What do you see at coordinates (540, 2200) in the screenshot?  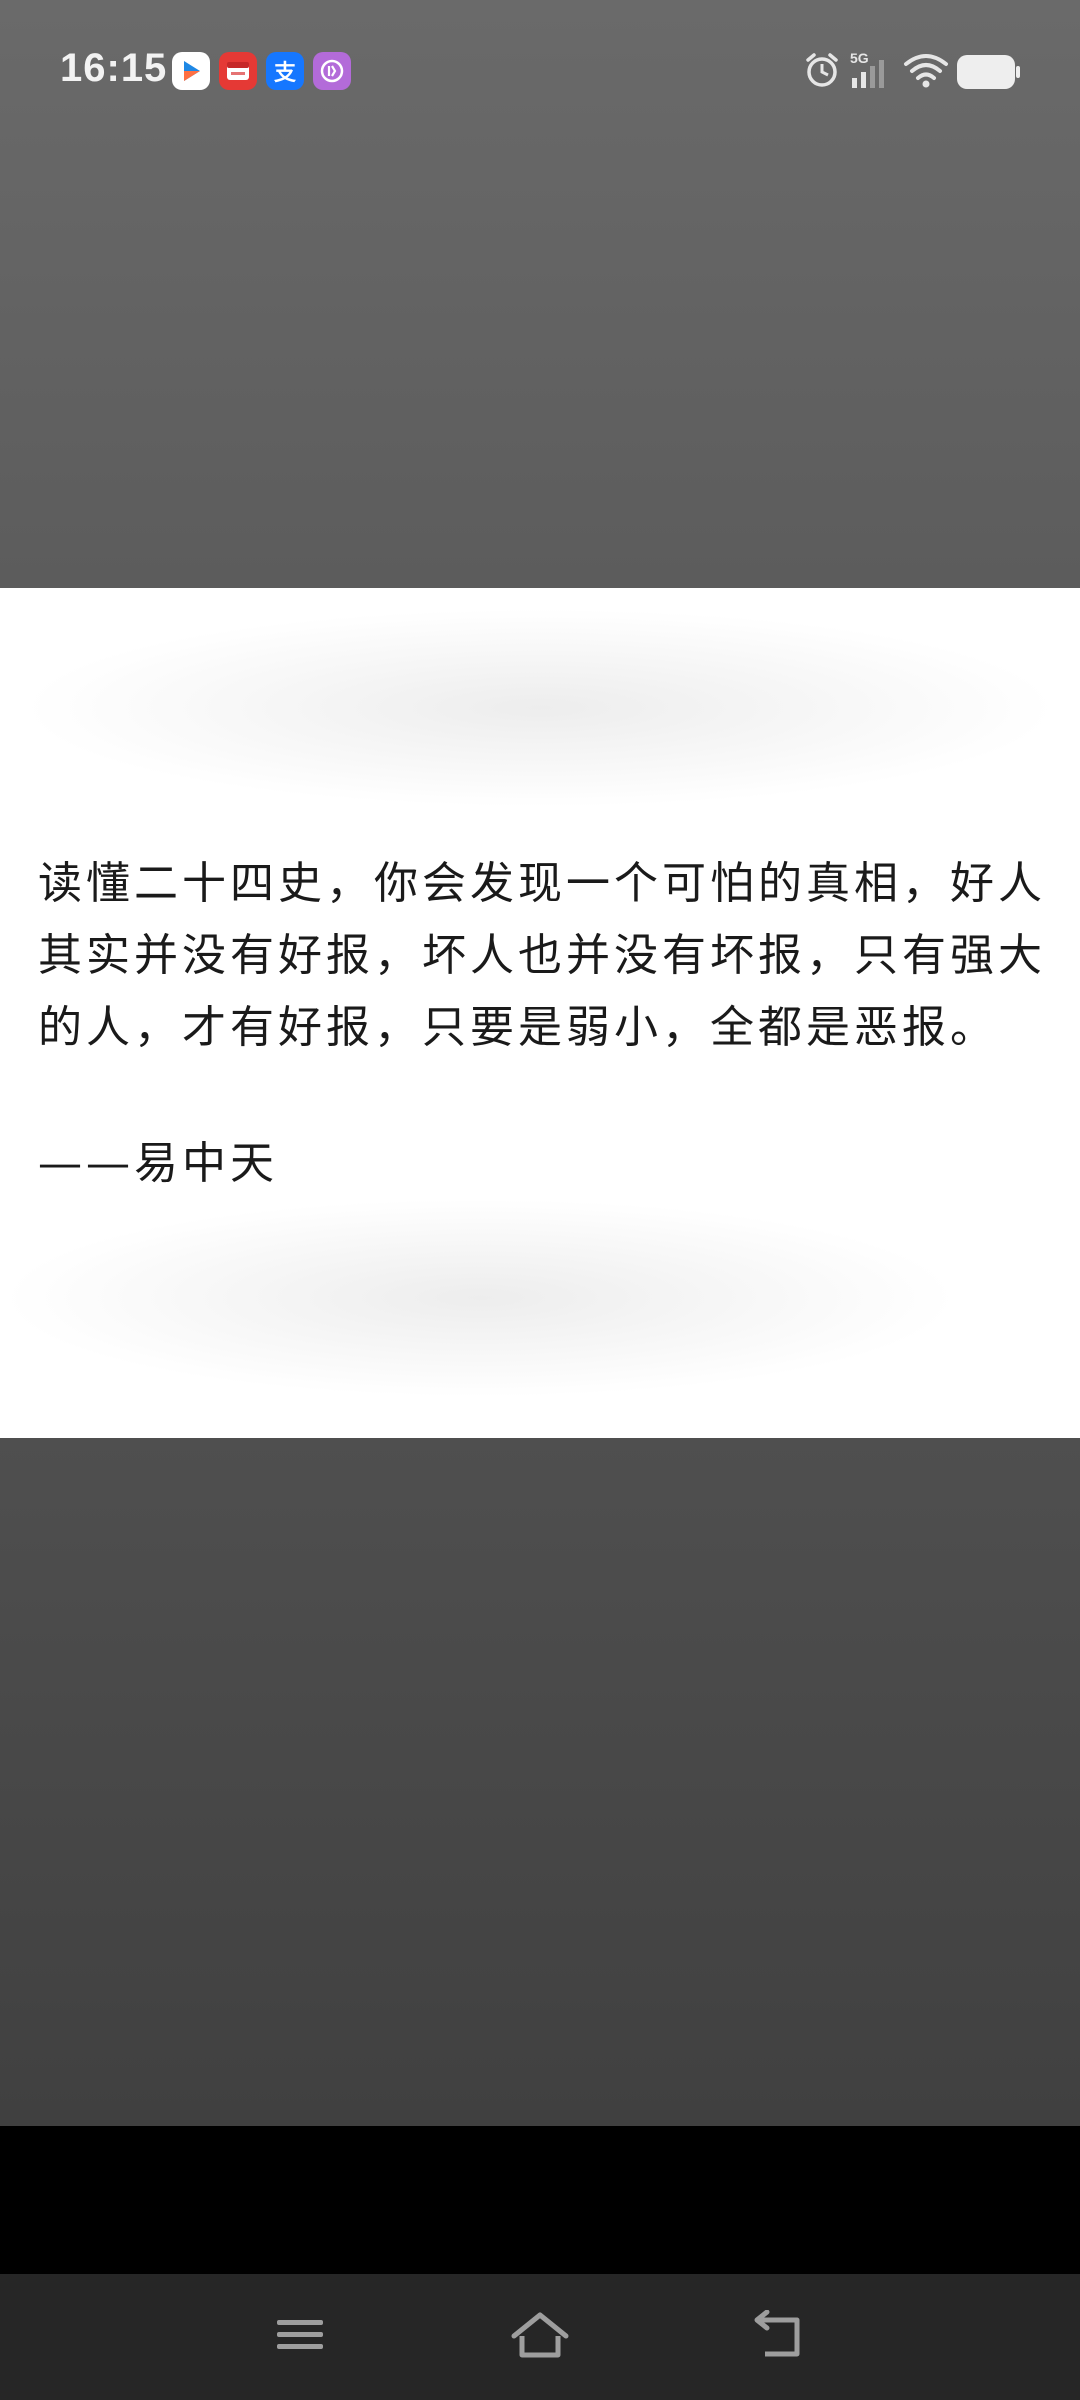 I see `black-bar` at bounding box center [540, 2200].